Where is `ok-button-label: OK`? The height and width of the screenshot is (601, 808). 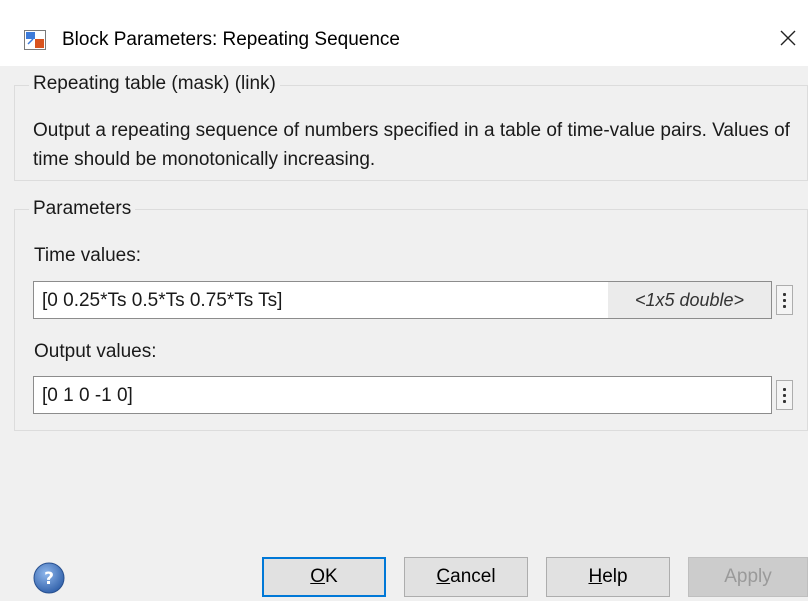 ok-button-label: OK is located at coordinates (323, 577).